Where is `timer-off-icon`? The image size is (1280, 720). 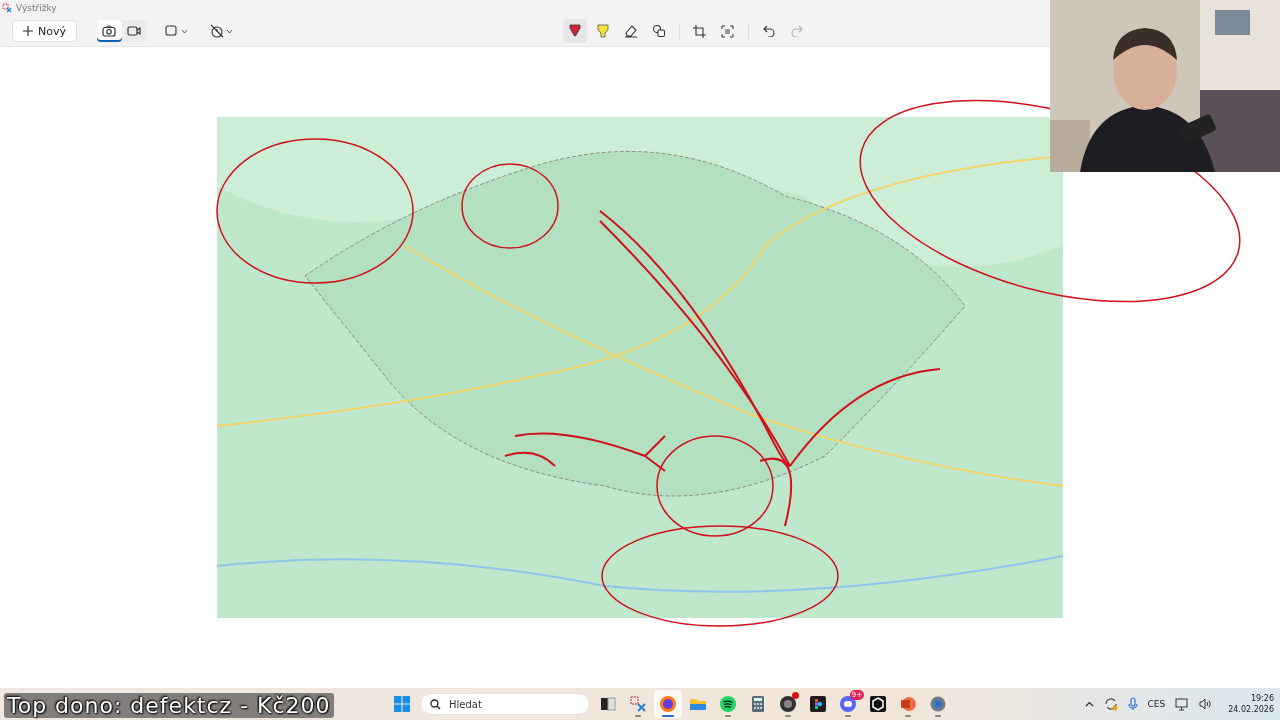
timer-off-icon is located at coordinates (217, 31).